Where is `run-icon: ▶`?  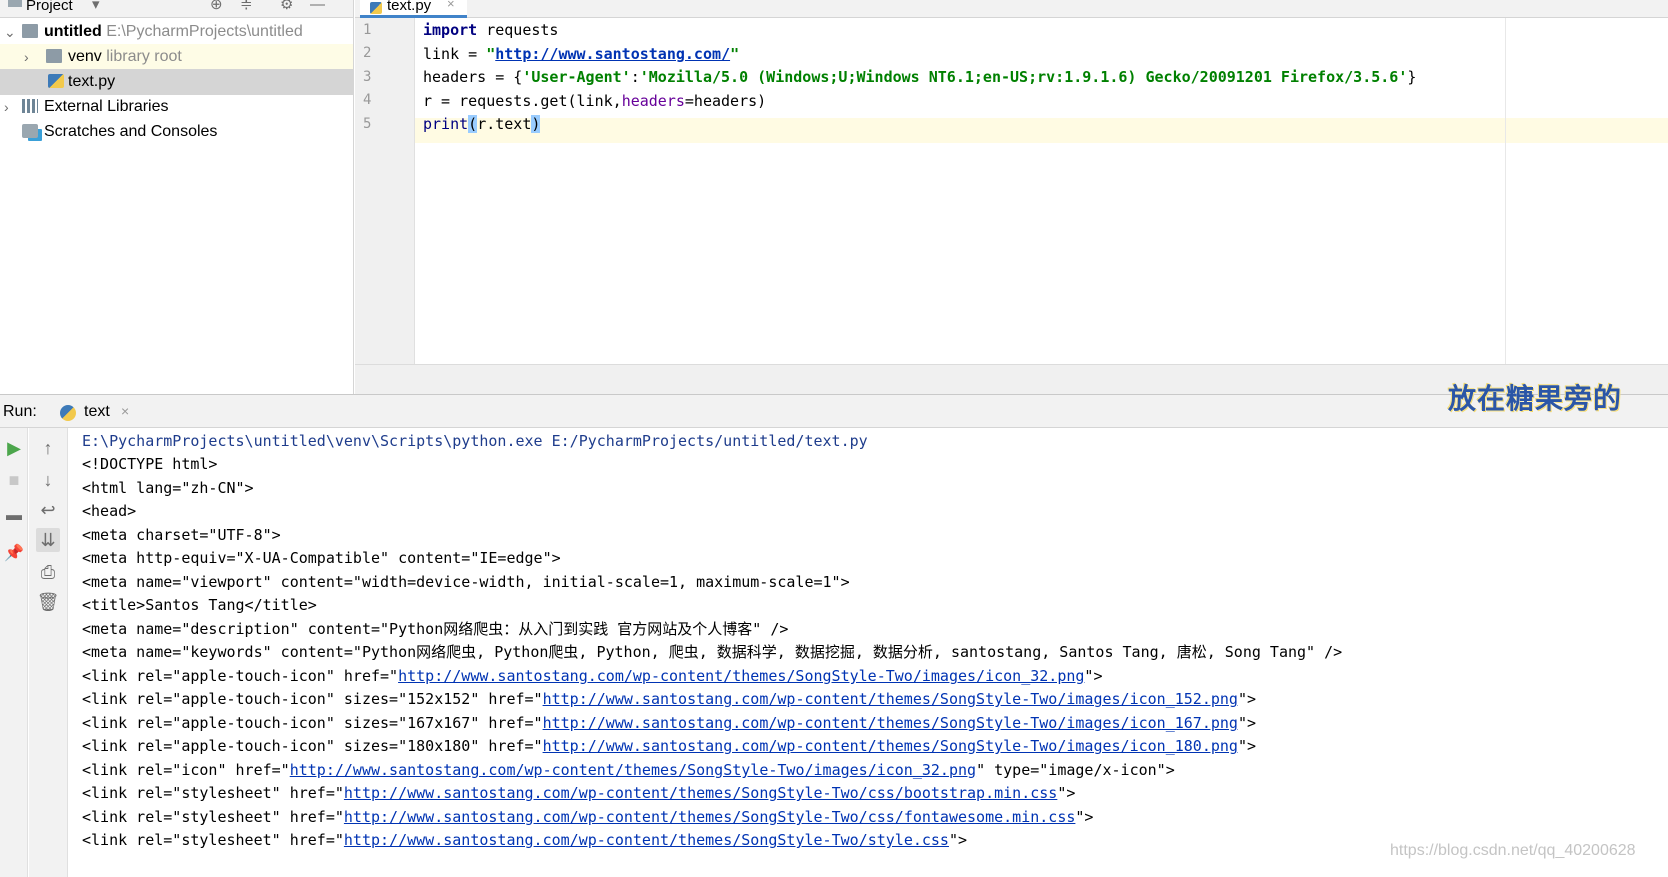
run-icon: ▶ is located at coordinates (14, 448).